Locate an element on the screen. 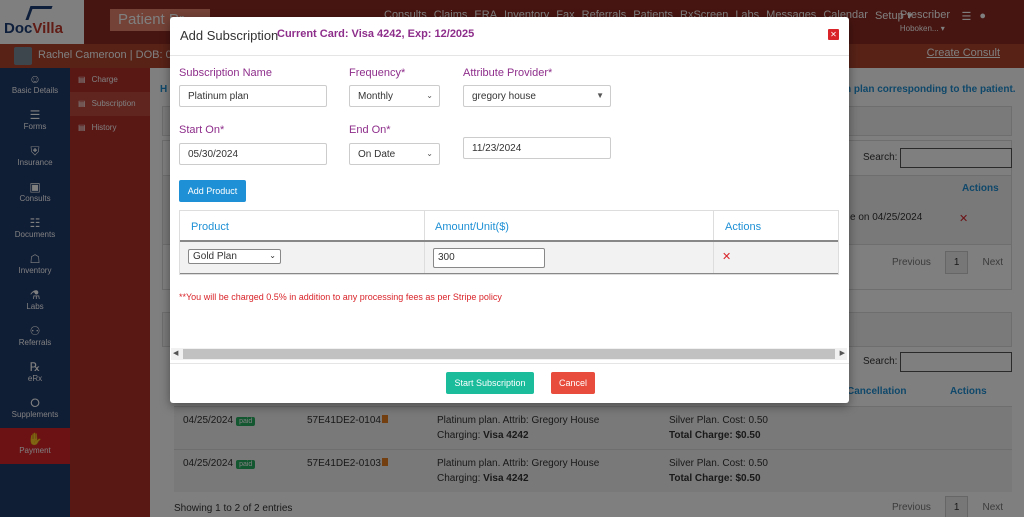 The width and height of the screenshot is (1024, 517). end-on-select: On Date ⌄ is located at coordinates (394, 154).